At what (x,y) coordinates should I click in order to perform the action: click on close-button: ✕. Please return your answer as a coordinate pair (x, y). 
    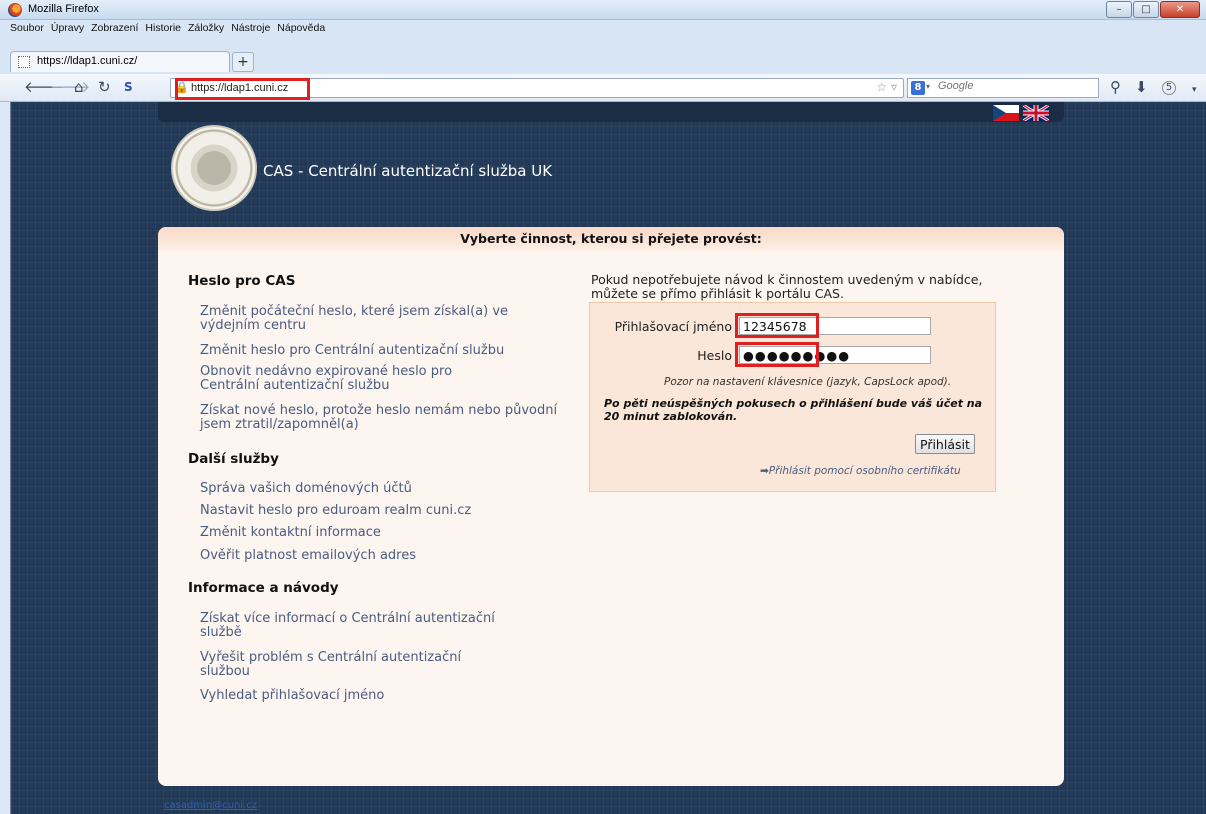
    Looking at the image, I should click on (1180, 9).